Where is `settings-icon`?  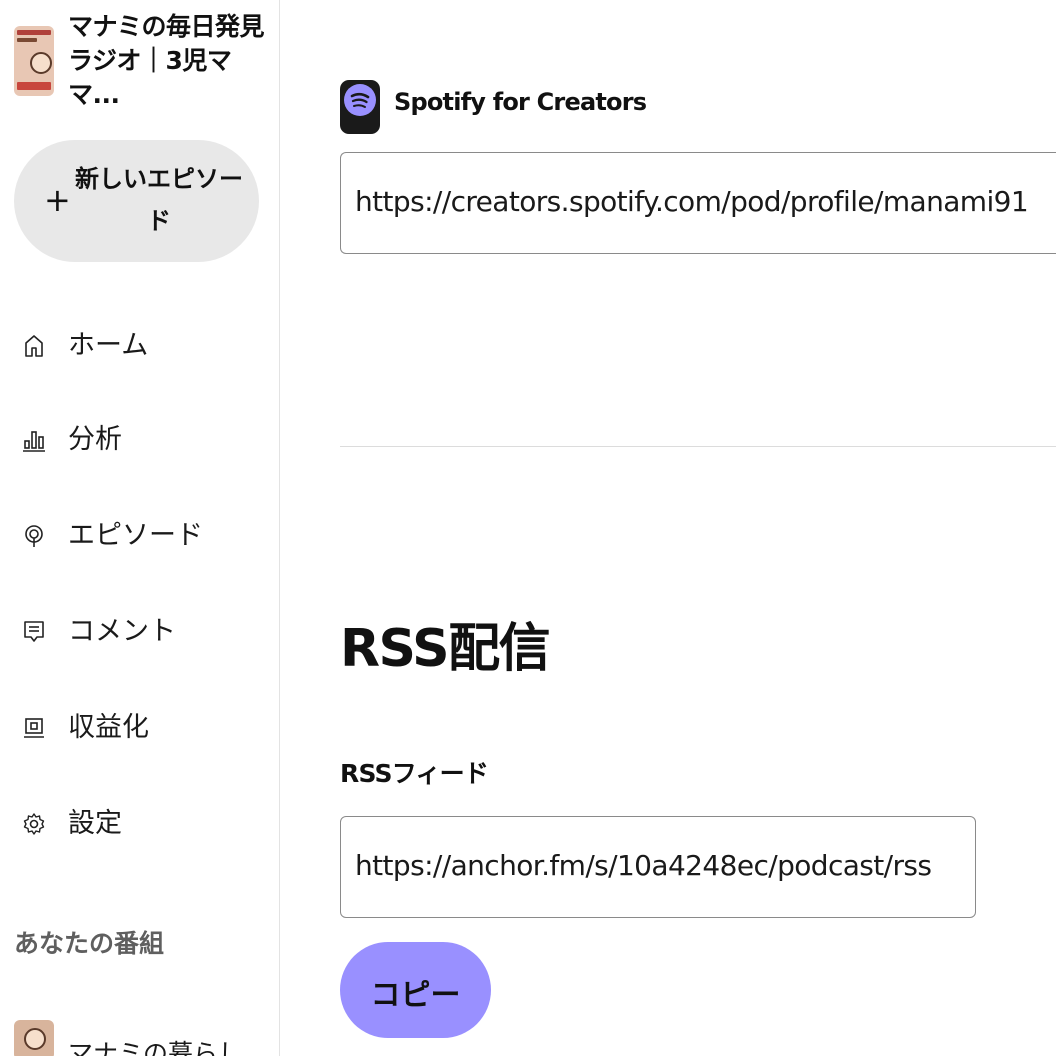
settings-icon is located at coordinates (34, 824).